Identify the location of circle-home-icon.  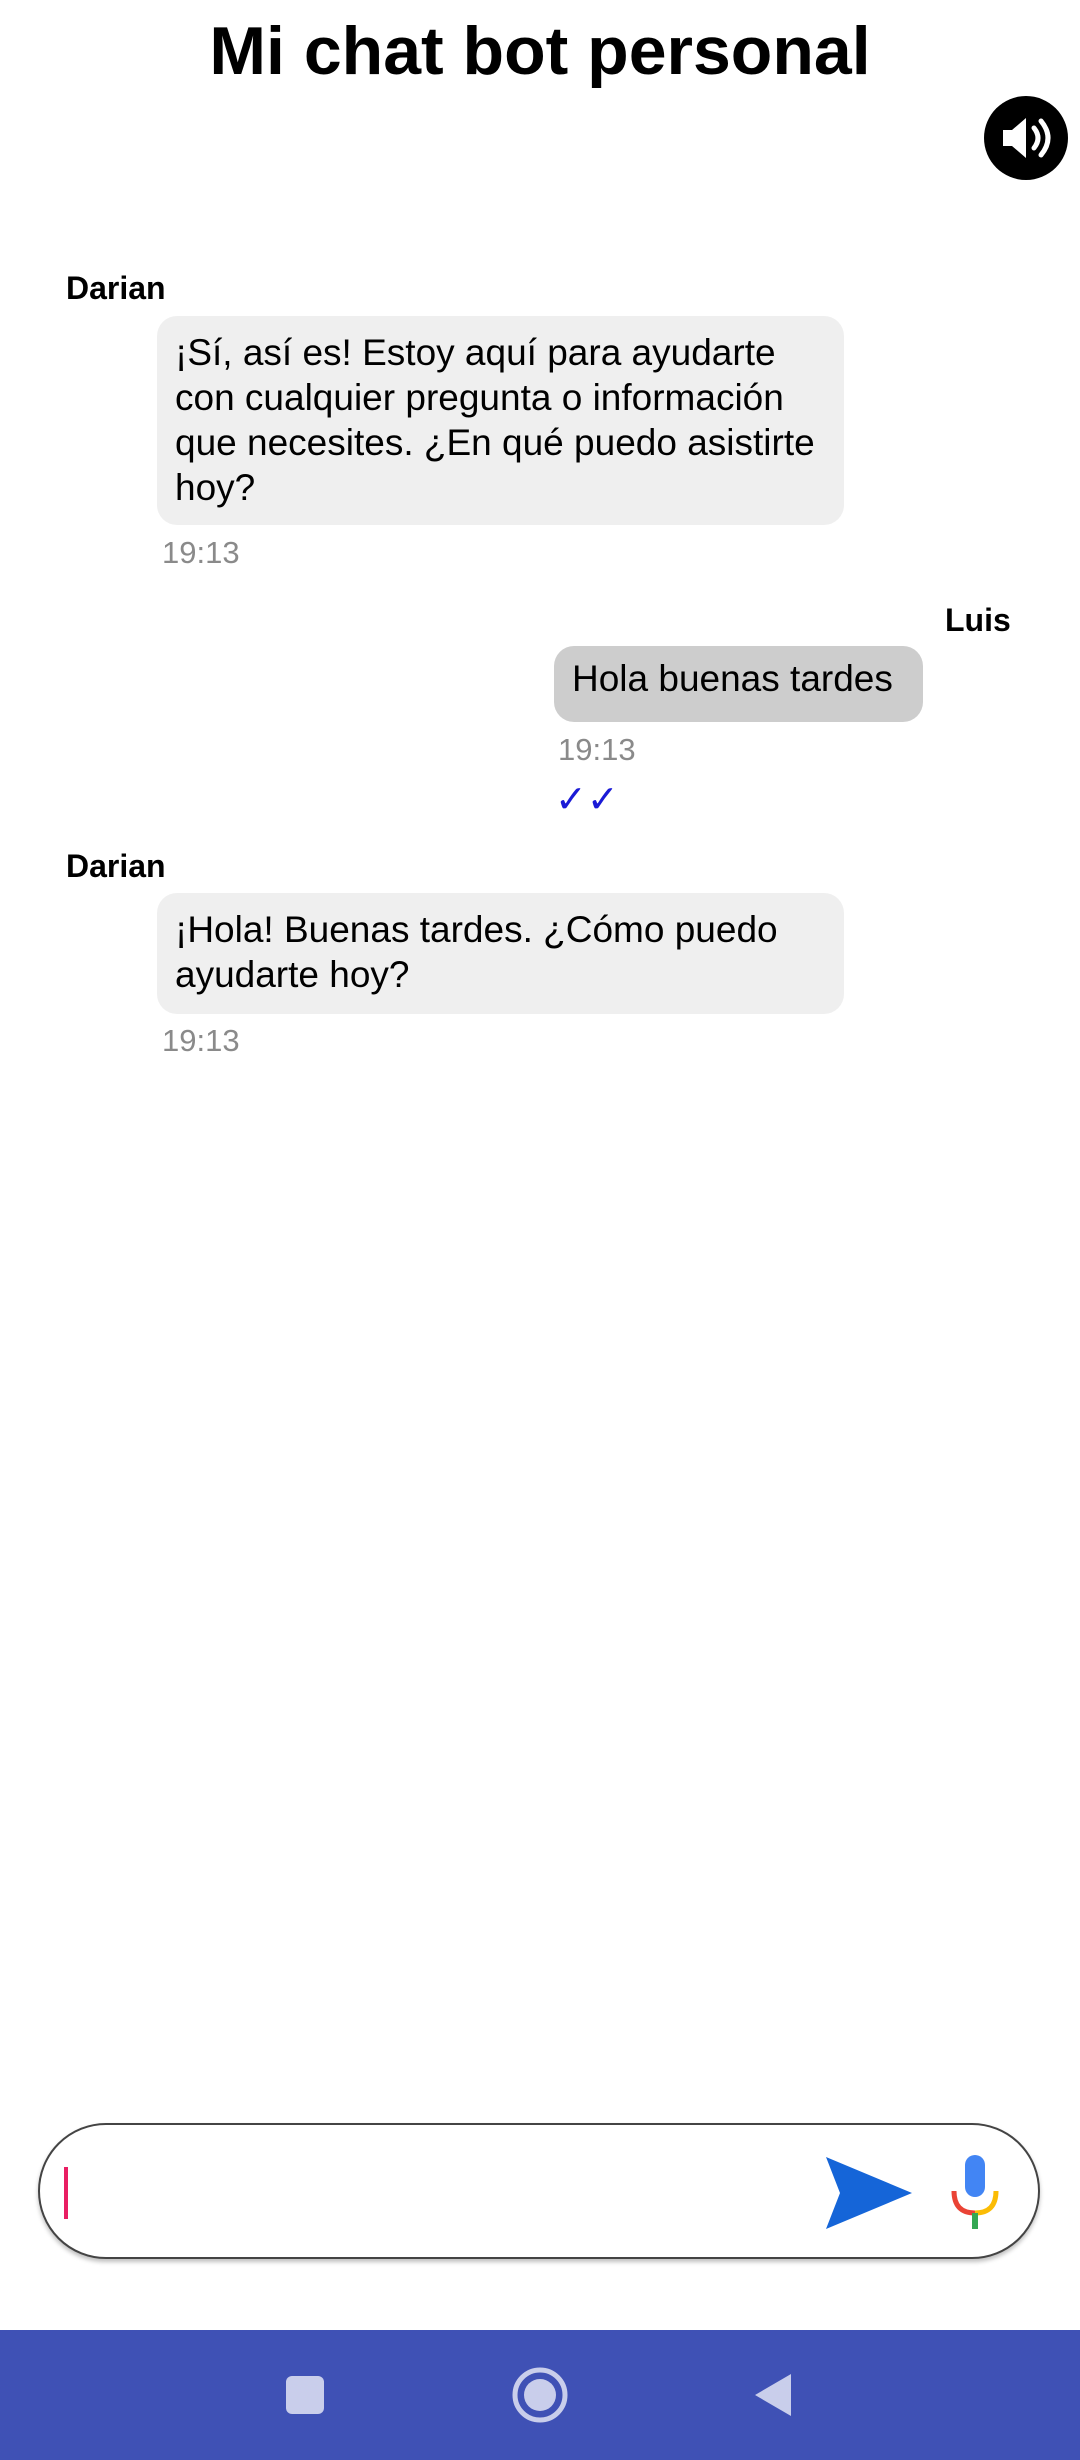
(540, 2395).